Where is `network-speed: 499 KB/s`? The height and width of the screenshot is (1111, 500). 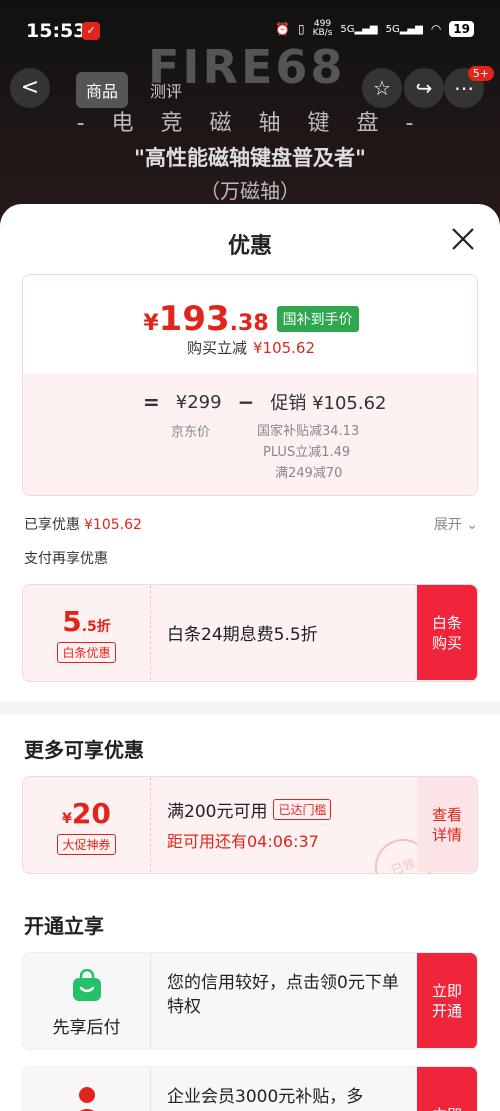
network-speed: 499 KB/s is located at coordinates (322, 28).